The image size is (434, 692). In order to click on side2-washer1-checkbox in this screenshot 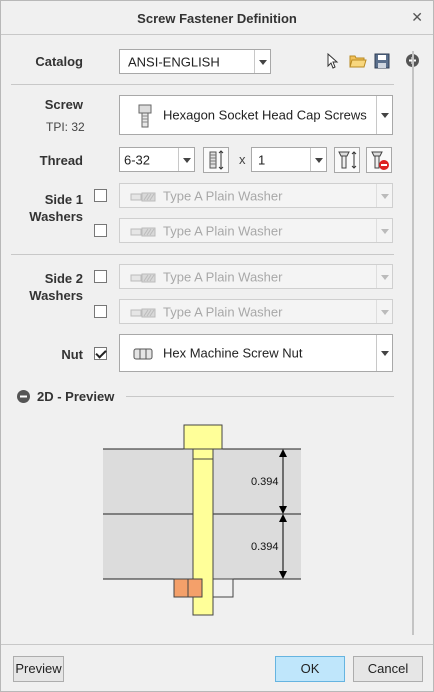, I will do `click(100, 276)`.